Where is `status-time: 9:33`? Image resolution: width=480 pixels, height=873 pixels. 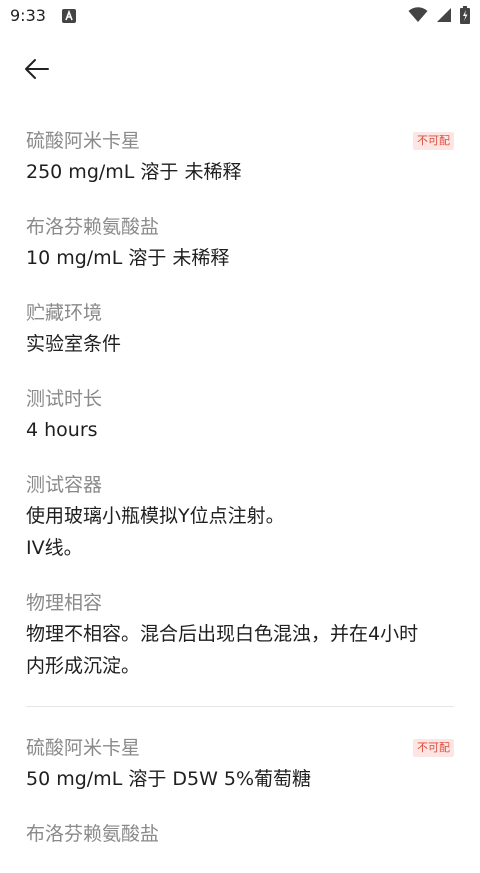 status-time: 9:33 is located at coordinates (28, 15).